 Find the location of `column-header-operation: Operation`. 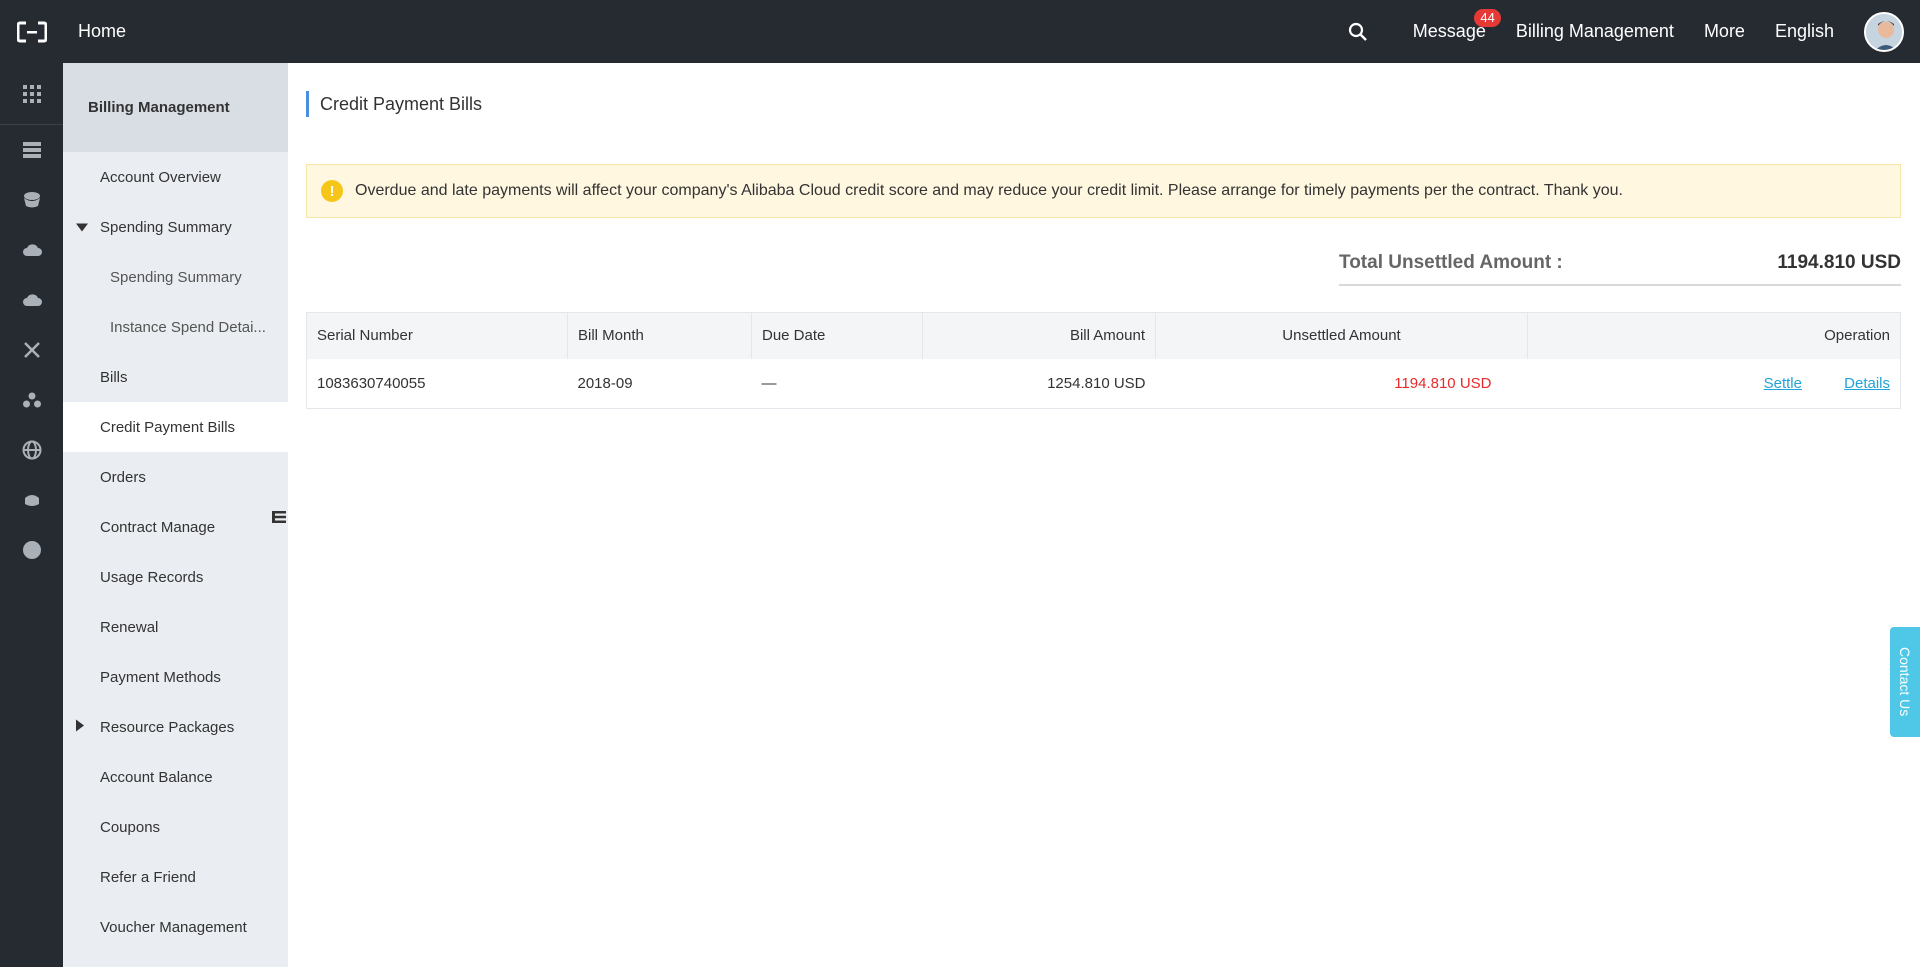

column-header-operation: Operation is located at coordinates (1714, 335).